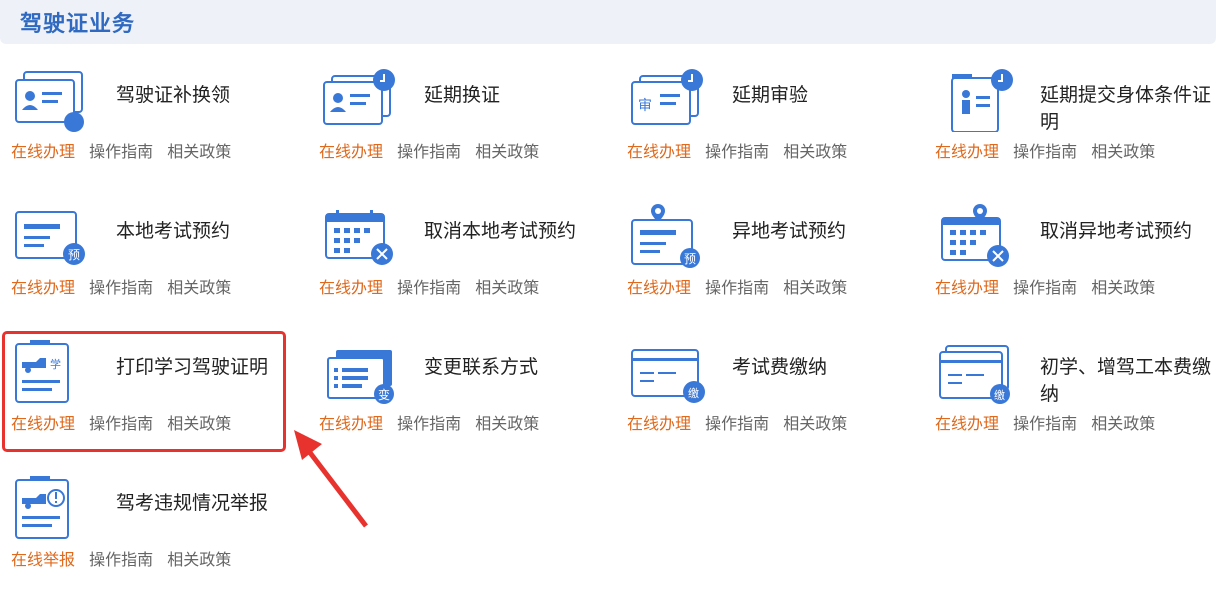 The width and height of the screenshot is (1216, 594). Describe the element at coordinates (359, 97) in the screenshot. I see `license-extend-icon` at that location.